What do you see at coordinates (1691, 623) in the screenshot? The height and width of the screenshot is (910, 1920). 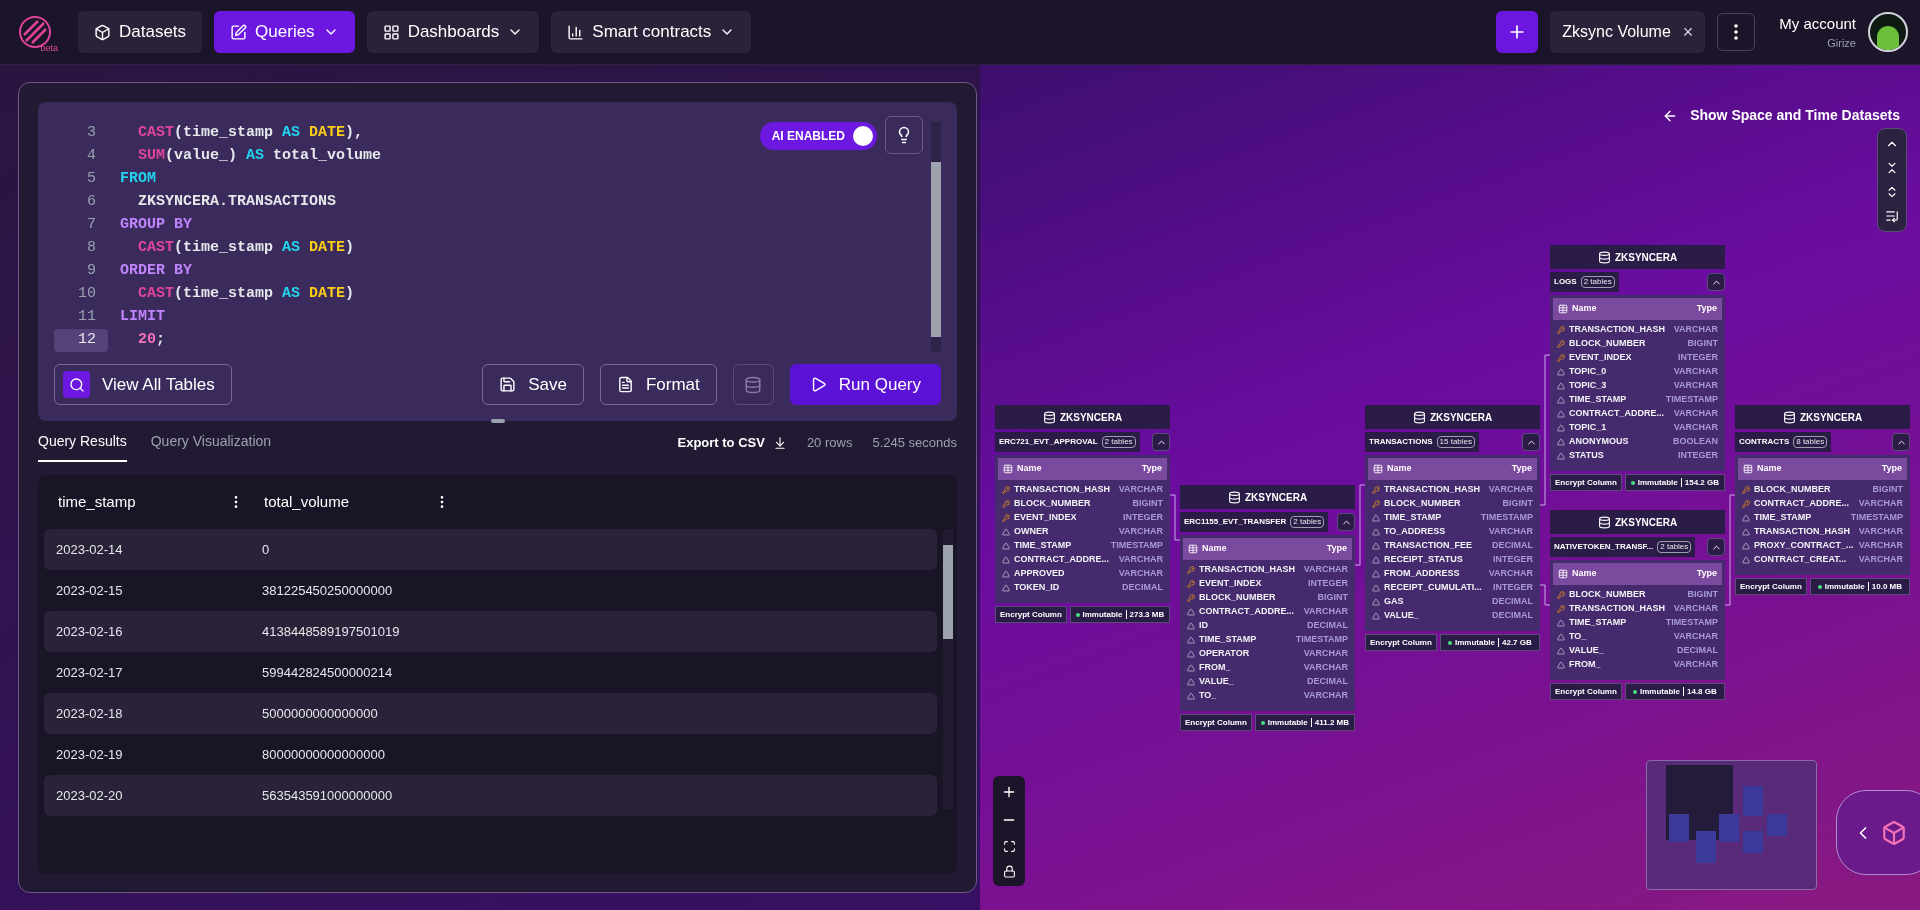 I see `column-type: TIMESTAMP` at bounding box center [1691, 623].